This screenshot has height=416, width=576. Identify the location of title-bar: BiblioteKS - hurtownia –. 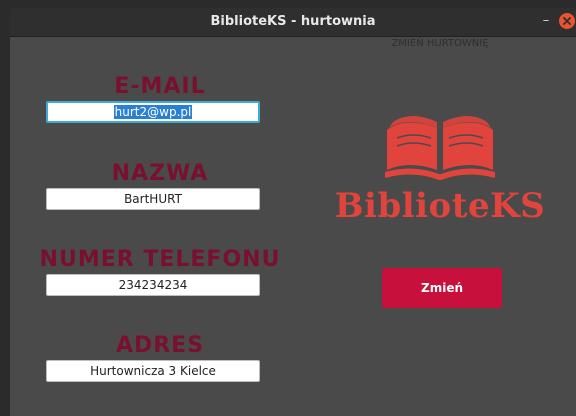
(293, 22).